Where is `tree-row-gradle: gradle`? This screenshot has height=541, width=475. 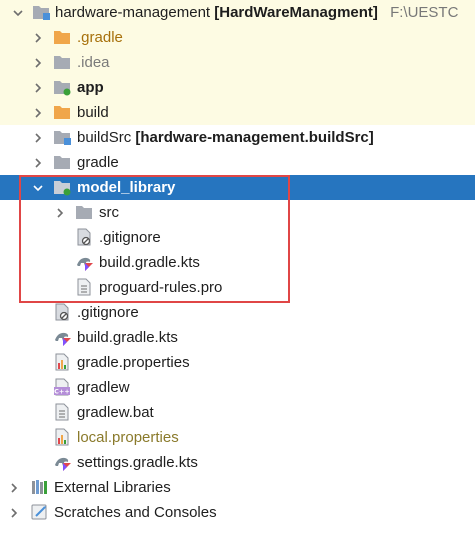 tree-row-gradle: gradle is located at coordinates (237, 162).